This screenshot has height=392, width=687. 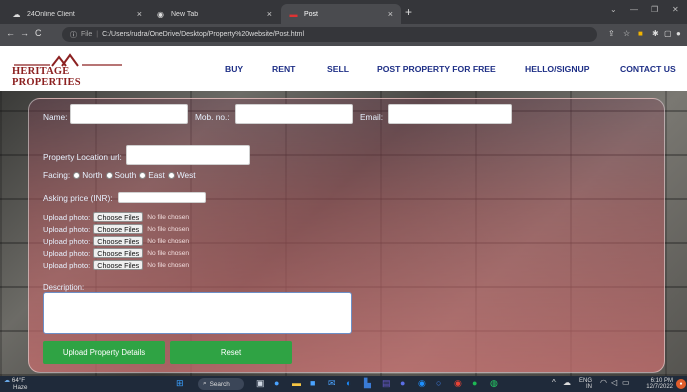 I want to click on chevron-up-icon: ^, so click(x=554, y=382).